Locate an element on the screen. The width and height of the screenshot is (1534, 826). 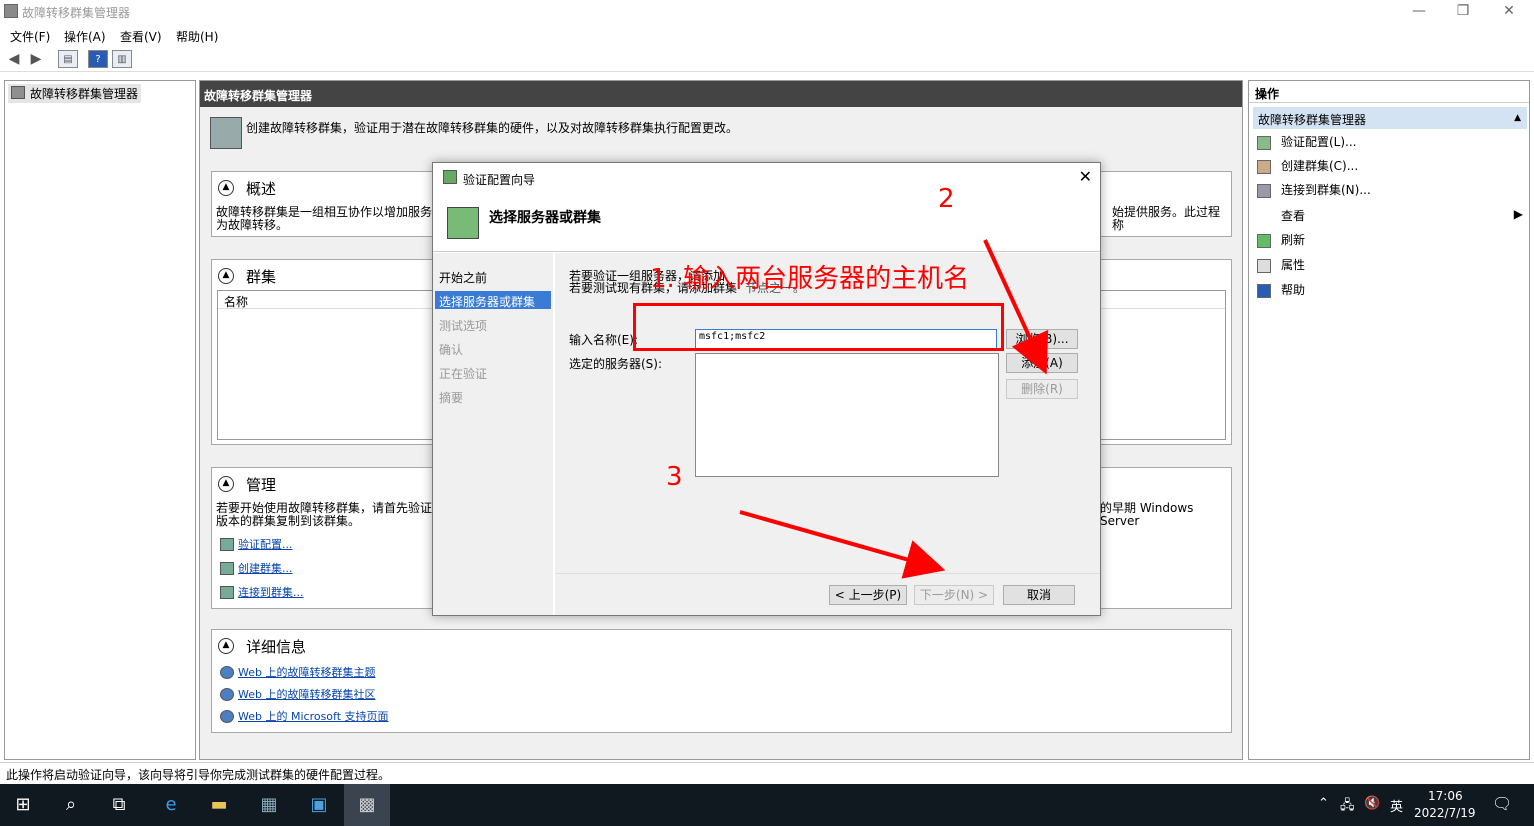
arrow-to-next-button is located at coordinates (842, 544).